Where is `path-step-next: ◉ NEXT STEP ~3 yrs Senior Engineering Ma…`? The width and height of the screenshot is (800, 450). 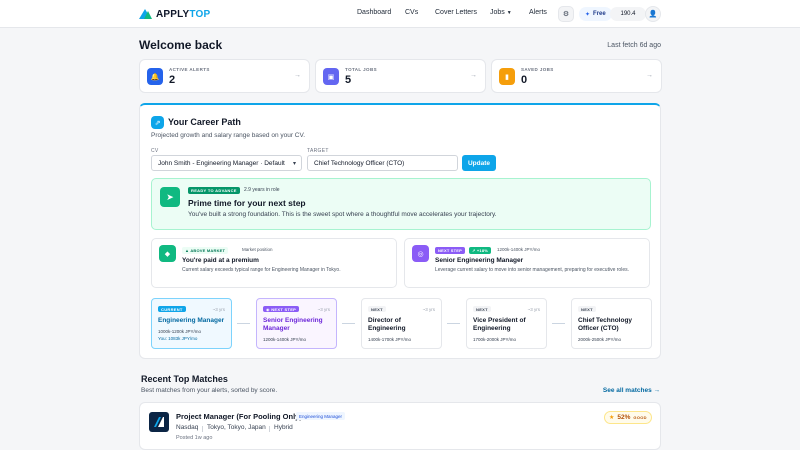 path-step-next: ◉ NEXT STEP ~3 yrs Senior Engineering Ma… is located at coordinates (296, 323).